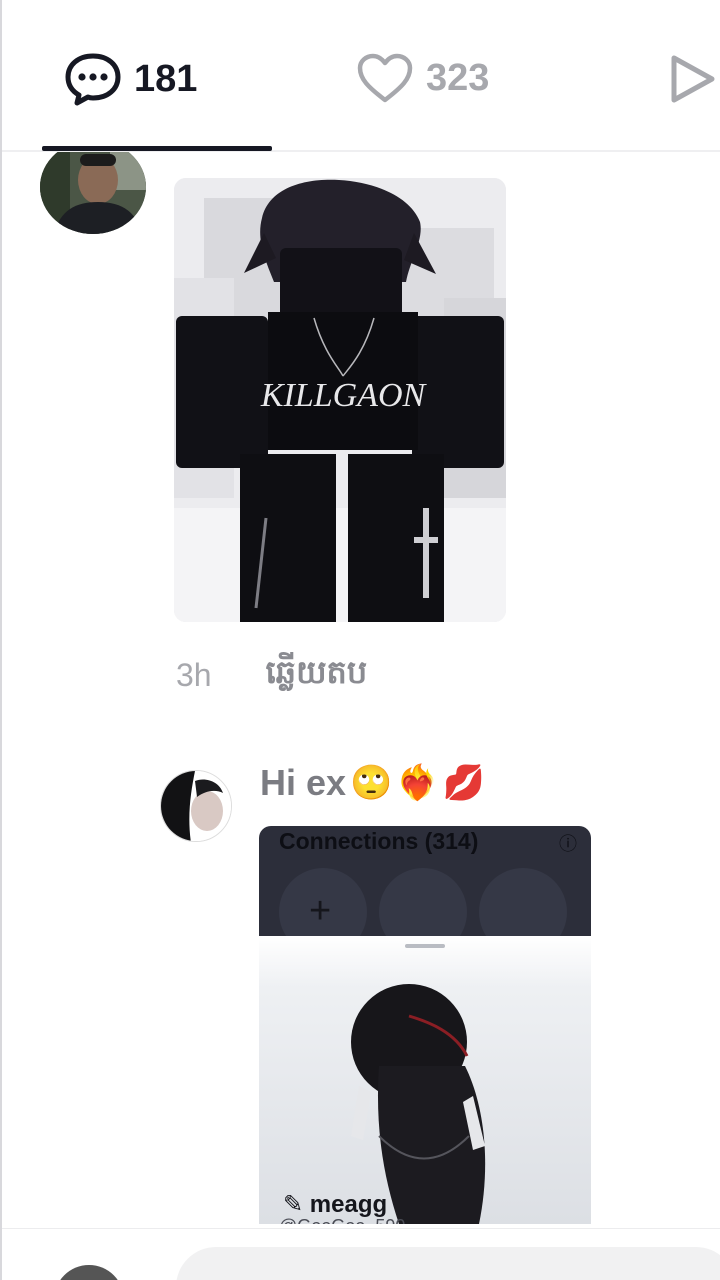  Describe the element at coordinates (448, 1263) in the screenshot. I see `comment-input` at that location.